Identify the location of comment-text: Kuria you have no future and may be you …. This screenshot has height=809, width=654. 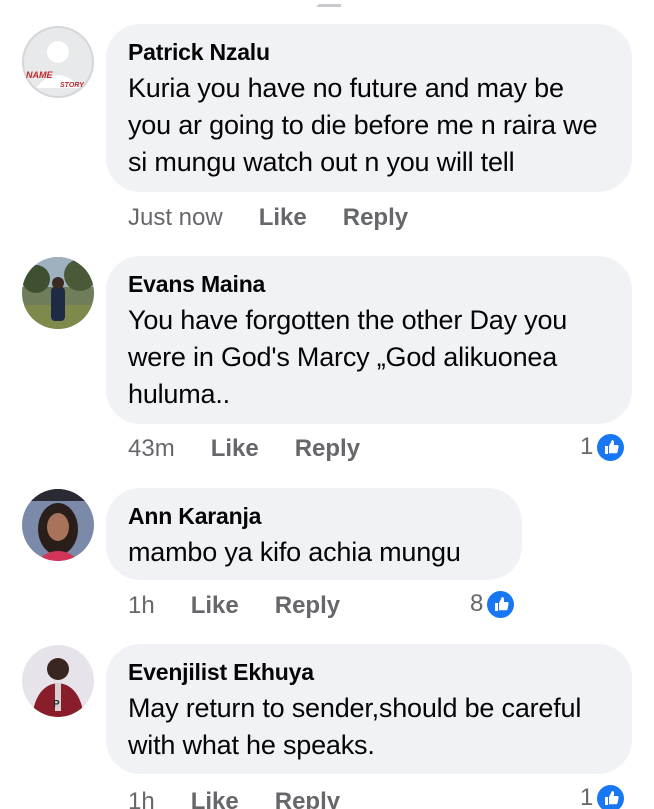
(363, 125).